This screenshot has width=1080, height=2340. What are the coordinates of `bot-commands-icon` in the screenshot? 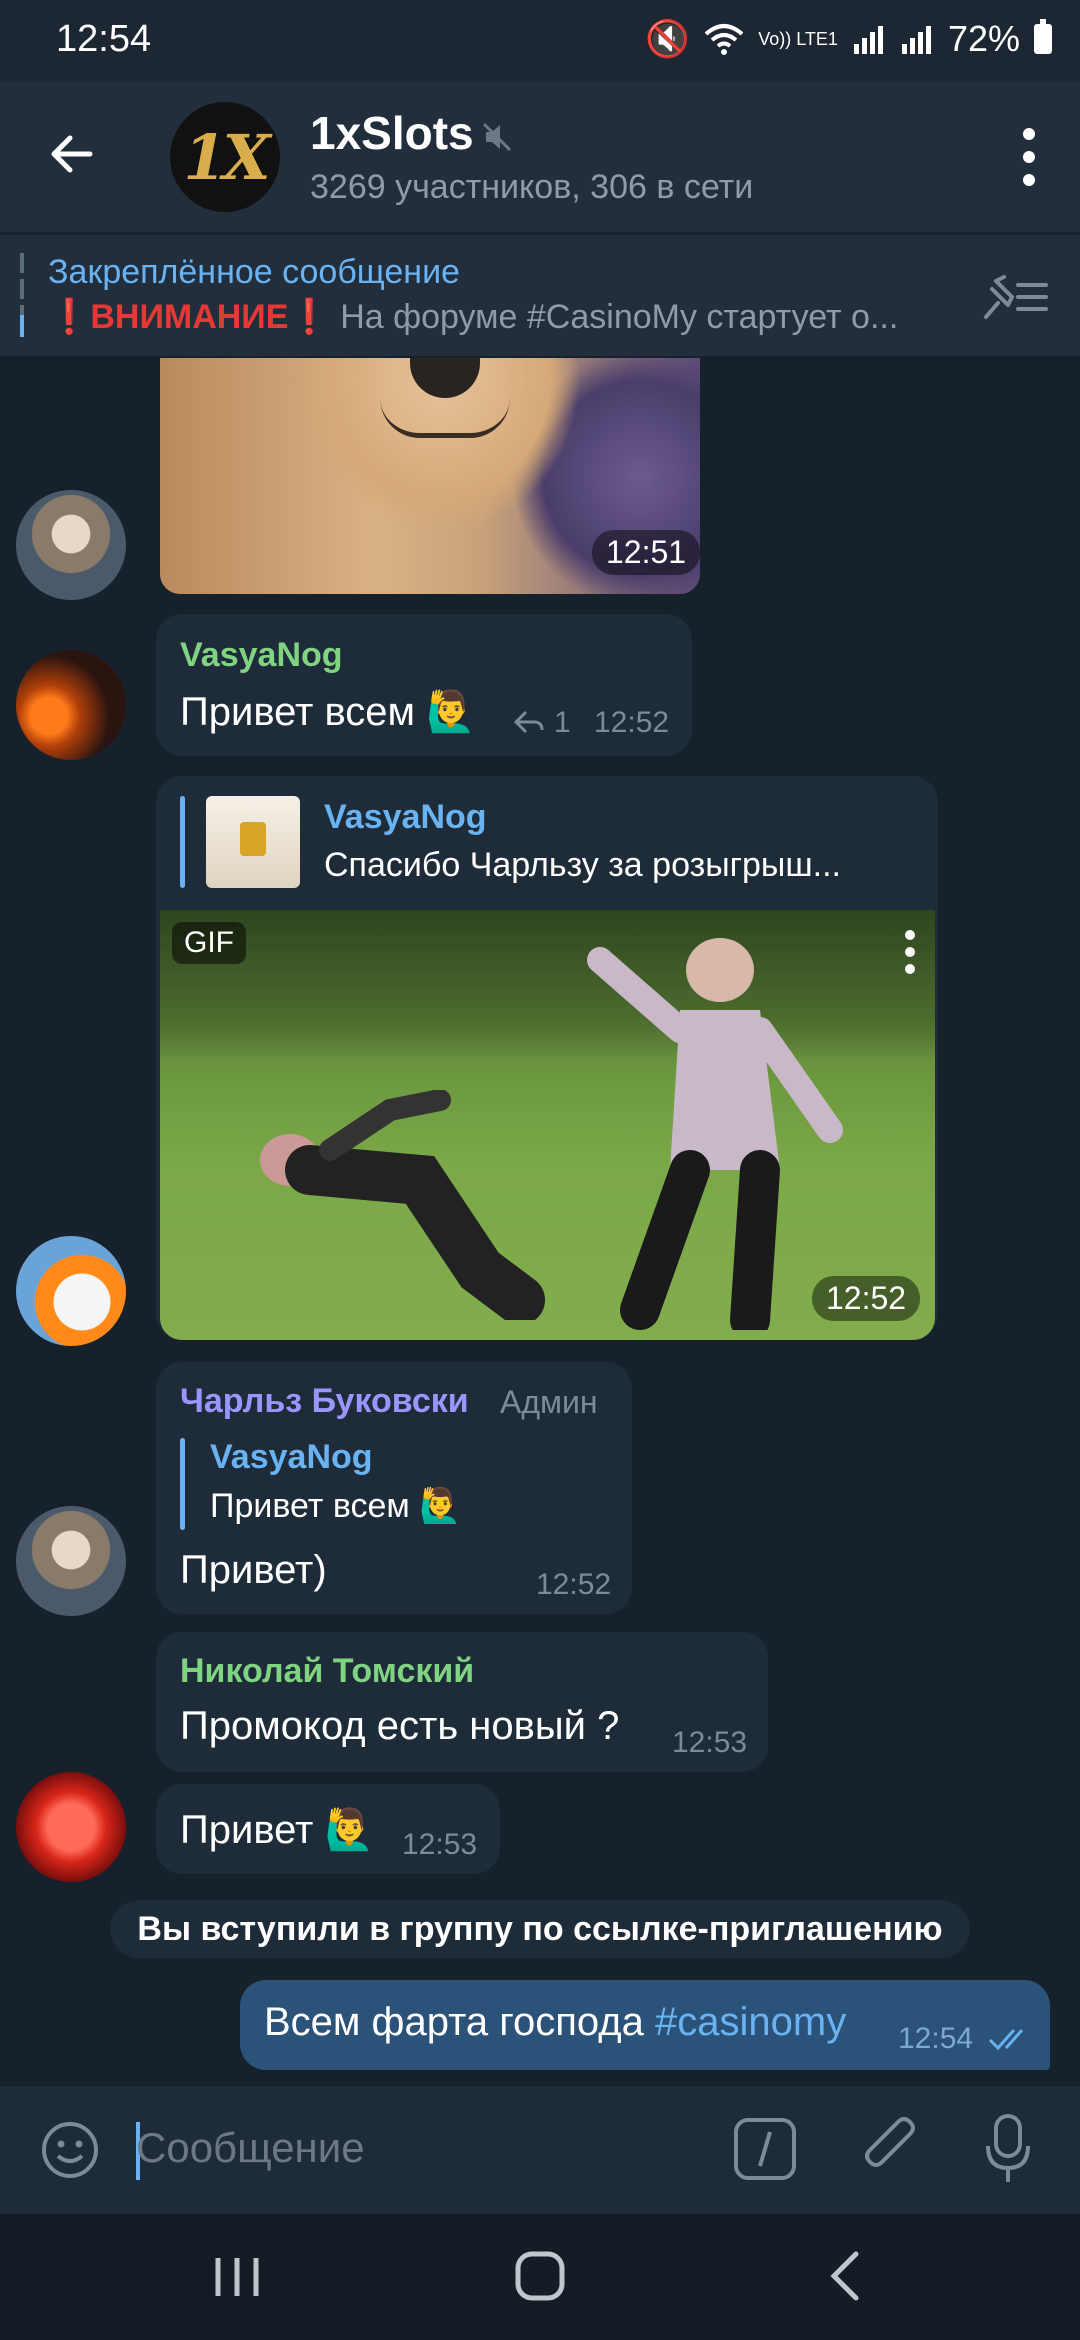 It's located at (765, 2149).